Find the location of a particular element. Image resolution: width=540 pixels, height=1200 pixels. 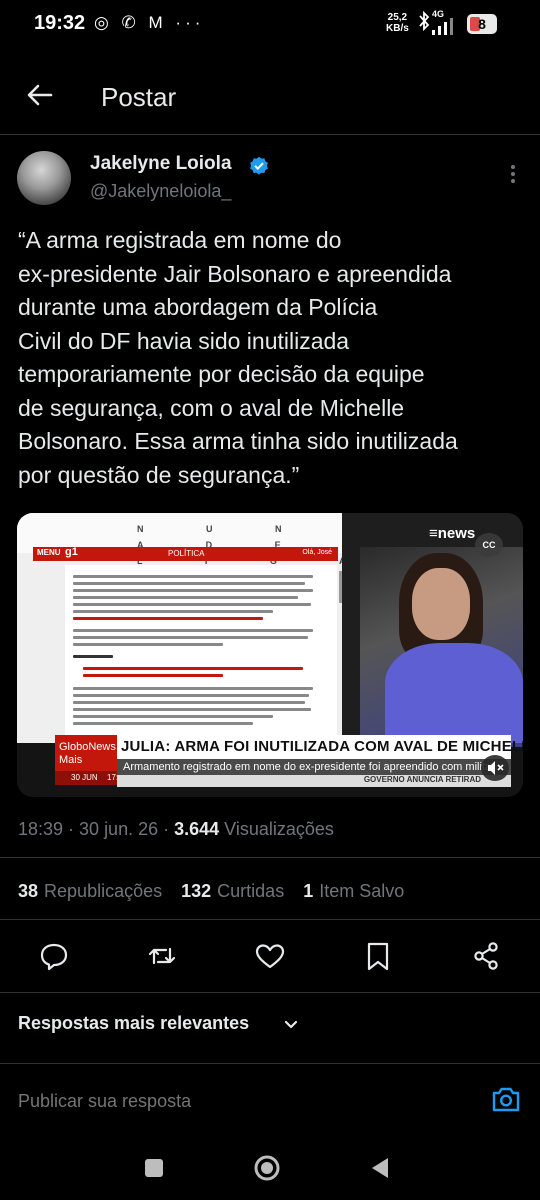

site-logo: g1 is located at coordinates (71, 552).